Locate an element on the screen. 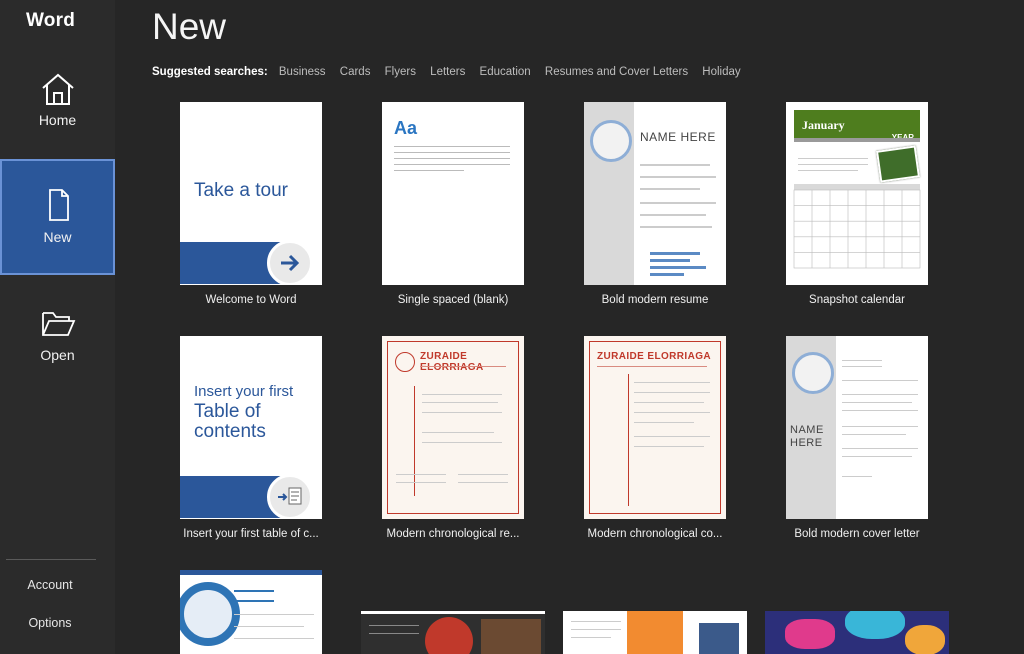 The width and height of the screenshot is (1024, 654). calendar-header: January YEAR is located at coordinates (857, 126).